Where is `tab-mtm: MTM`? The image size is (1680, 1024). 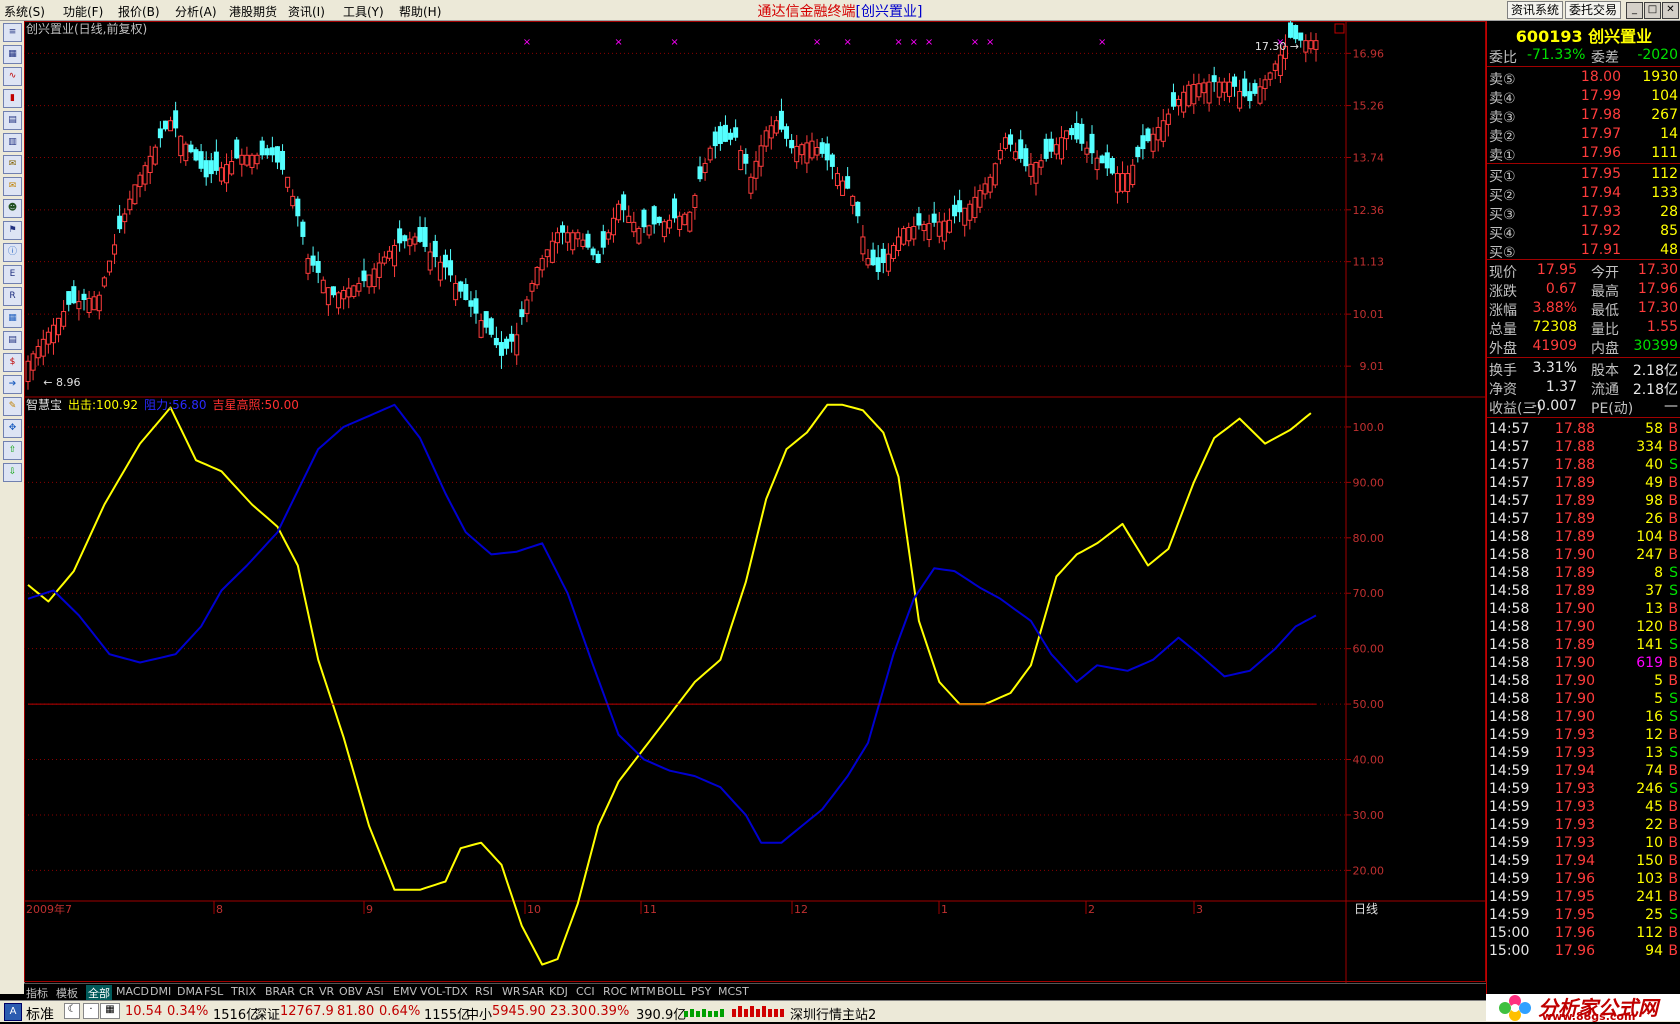
tab-mtm: MTM is located at coordinates (643, 991).